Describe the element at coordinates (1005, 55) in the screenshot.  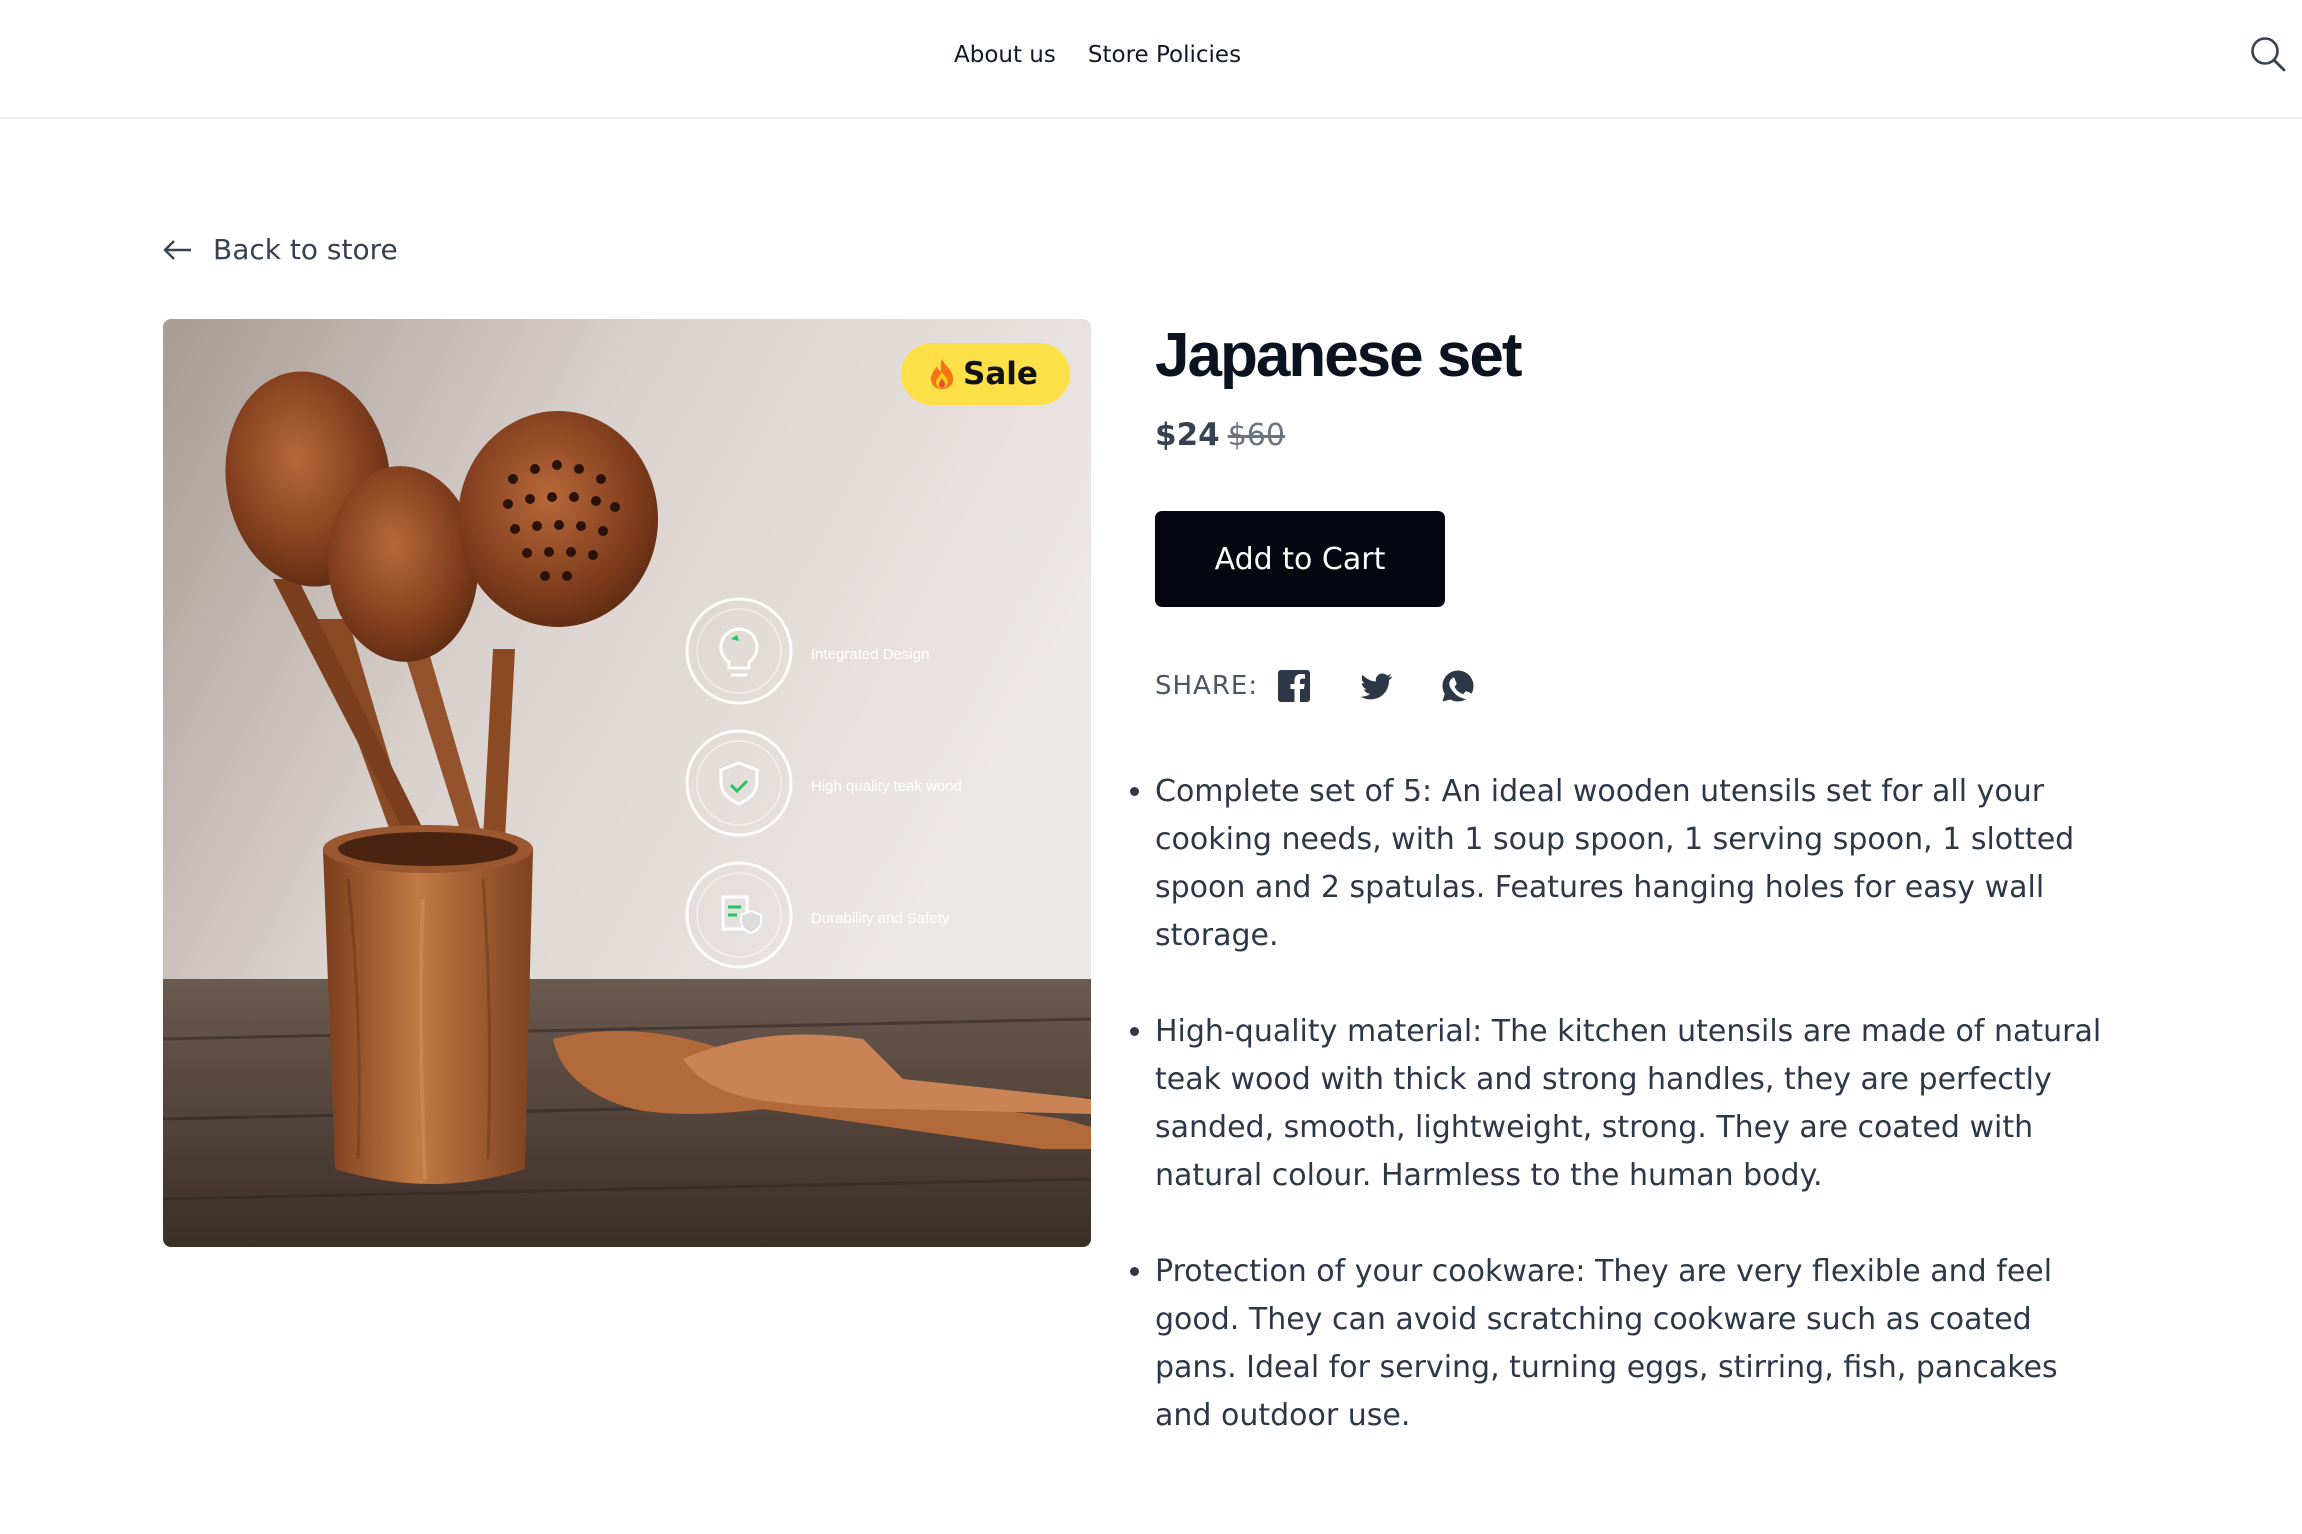
I see `nav-link-about-us: About us` at that location.